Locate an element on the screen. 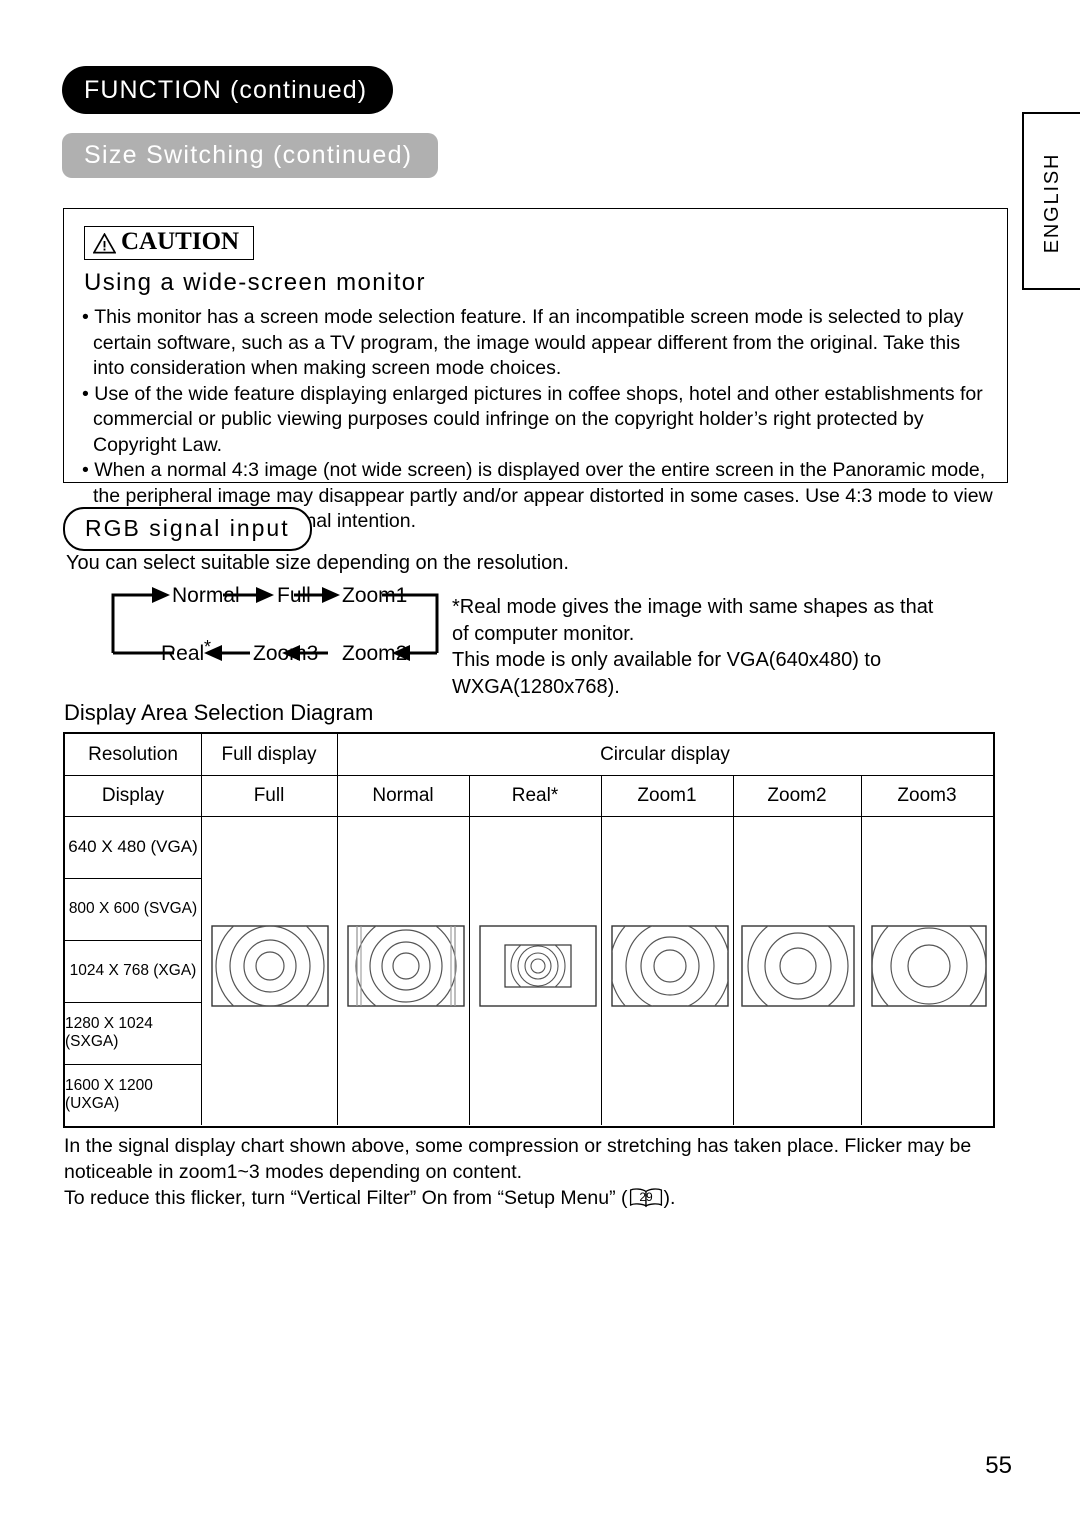  table-subheader-normal: Normal is located at coordinates (403, 795).